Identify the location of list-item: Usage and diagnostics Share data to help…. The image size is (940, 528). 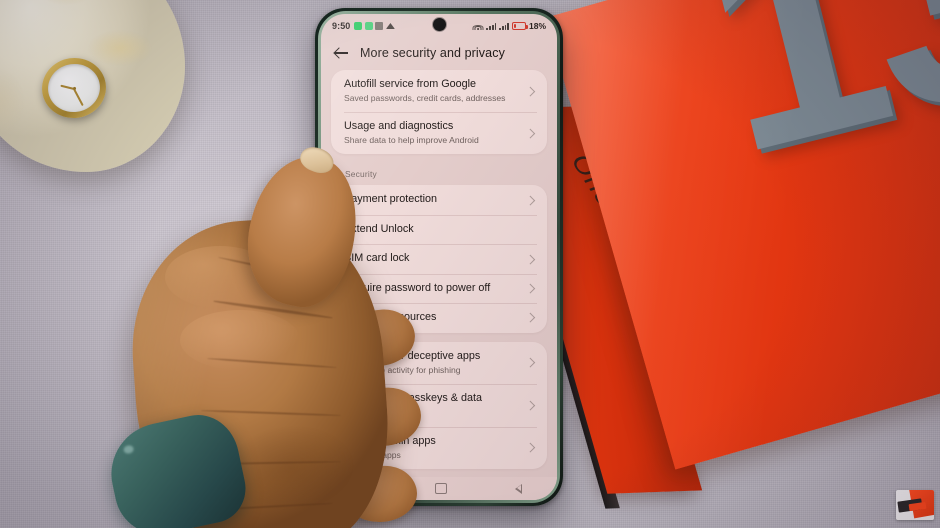
(439, 133).